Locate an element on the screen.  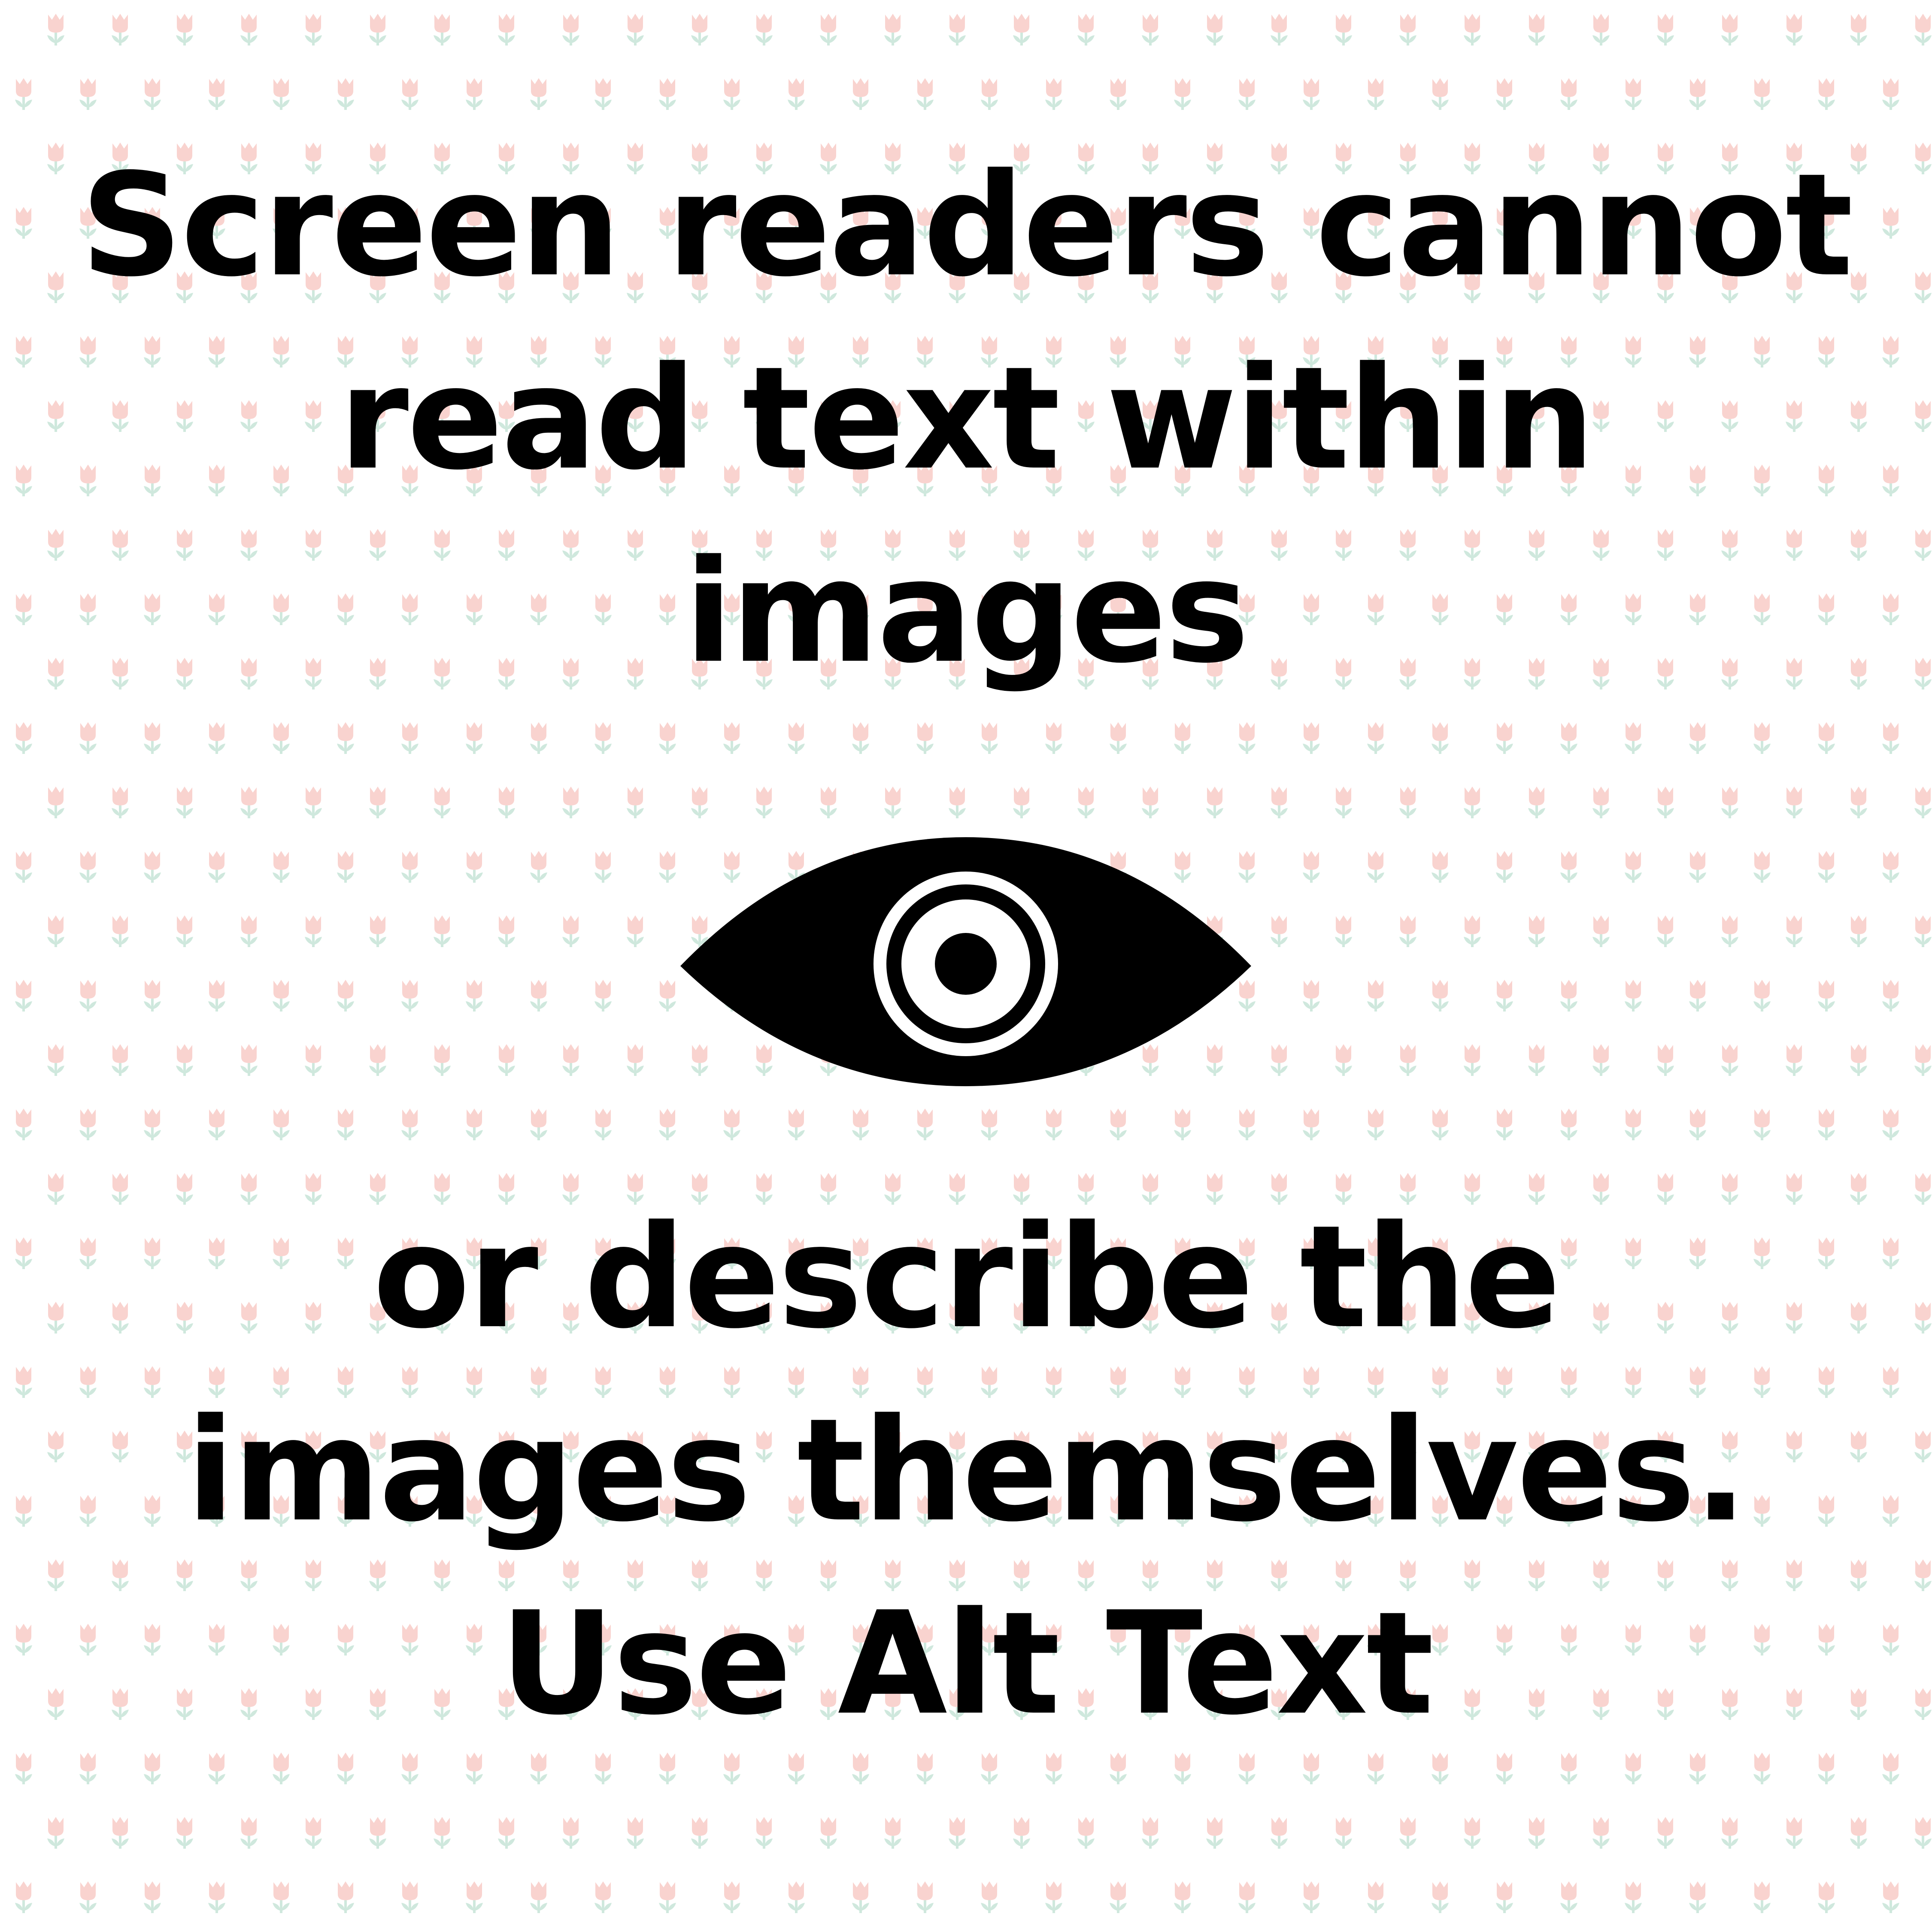
headline-line-2: read text within is located at coordinates (967, 419).